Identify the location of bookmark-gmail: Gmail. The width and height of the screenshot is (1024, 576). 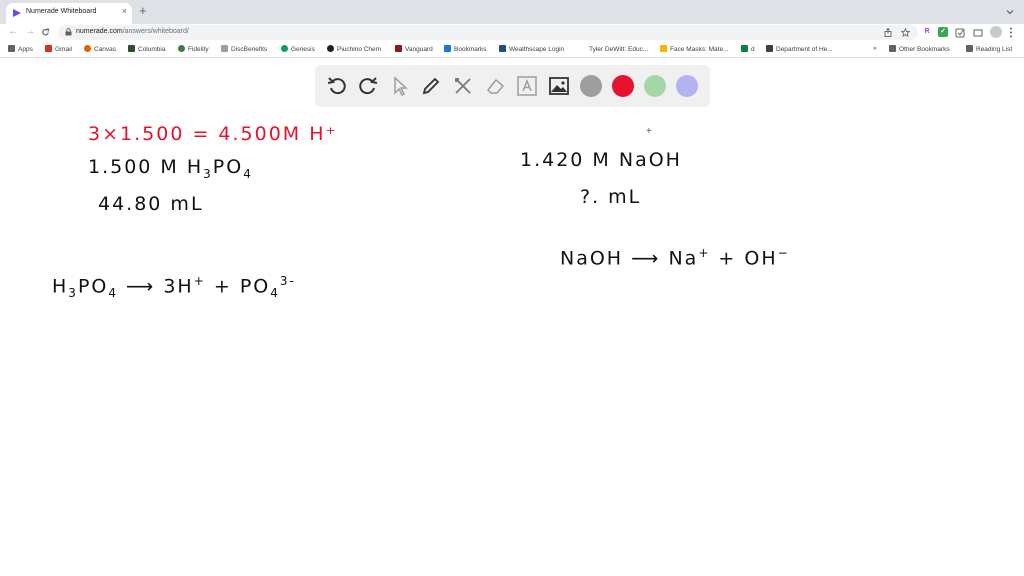
(58, 49).